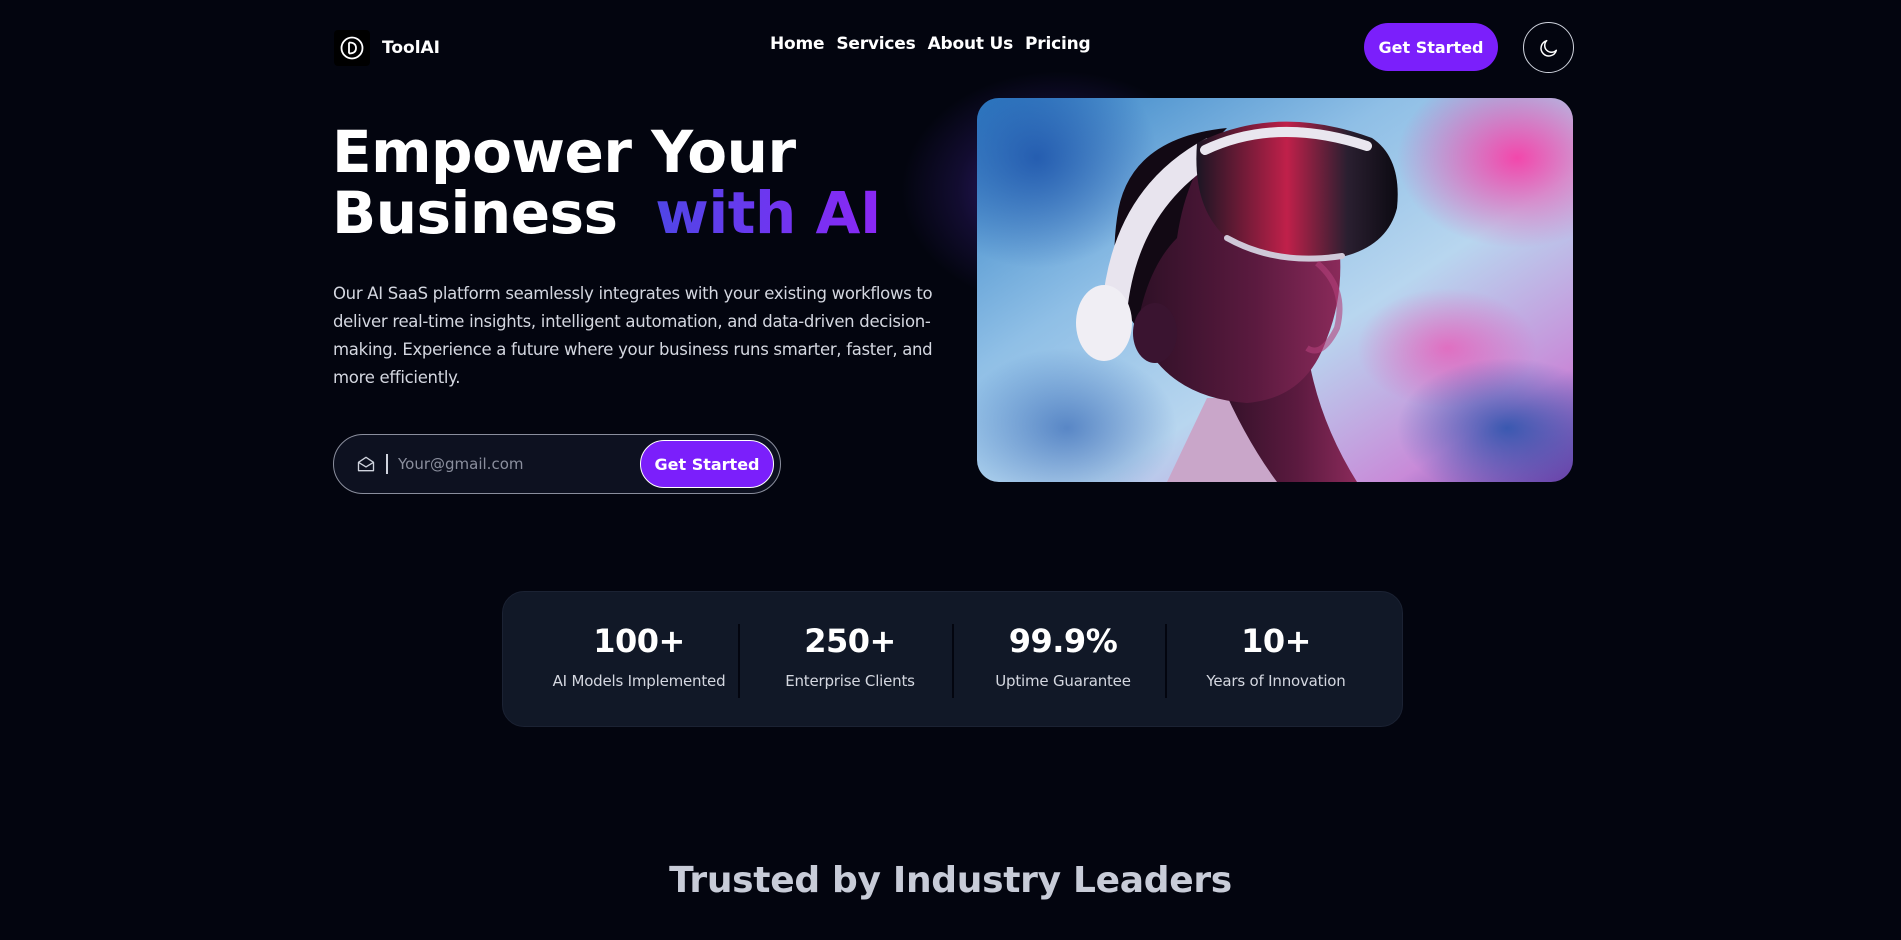 Image resolution: width=1901 pixels, height=940 pixels. What do you see at coordinates (387, 464) in the screenshot?
I see `input-divider` at bounding box center [387, 464].